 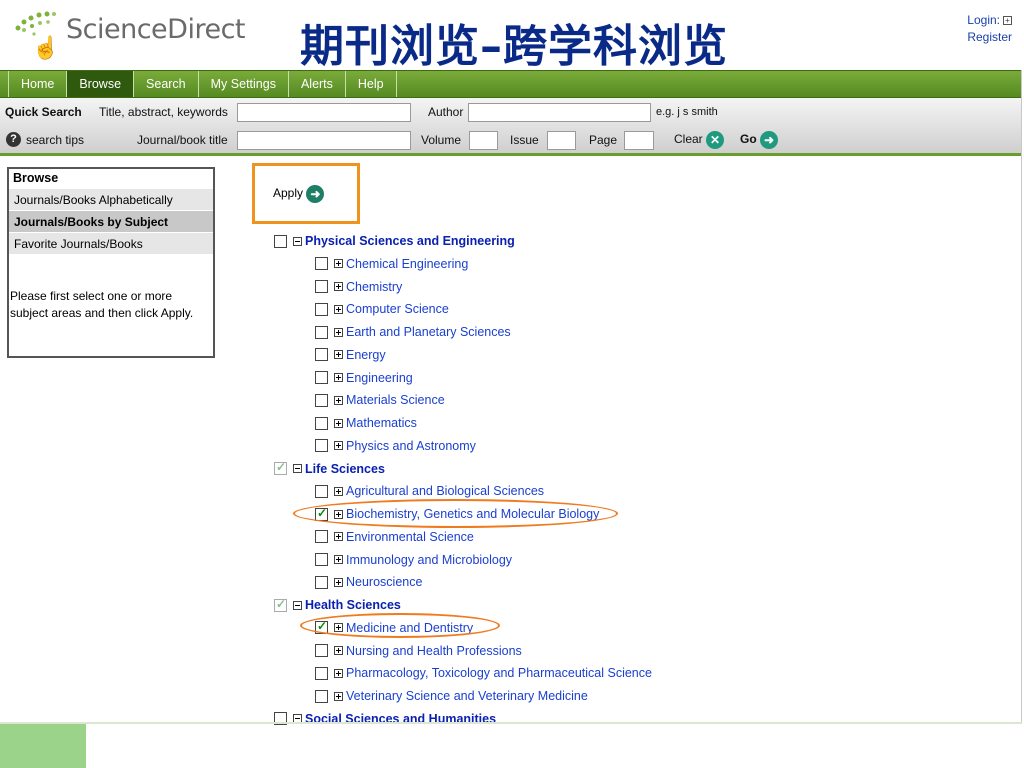 I want to click on subject-label: Computer Science, so click(x=397, y=309).